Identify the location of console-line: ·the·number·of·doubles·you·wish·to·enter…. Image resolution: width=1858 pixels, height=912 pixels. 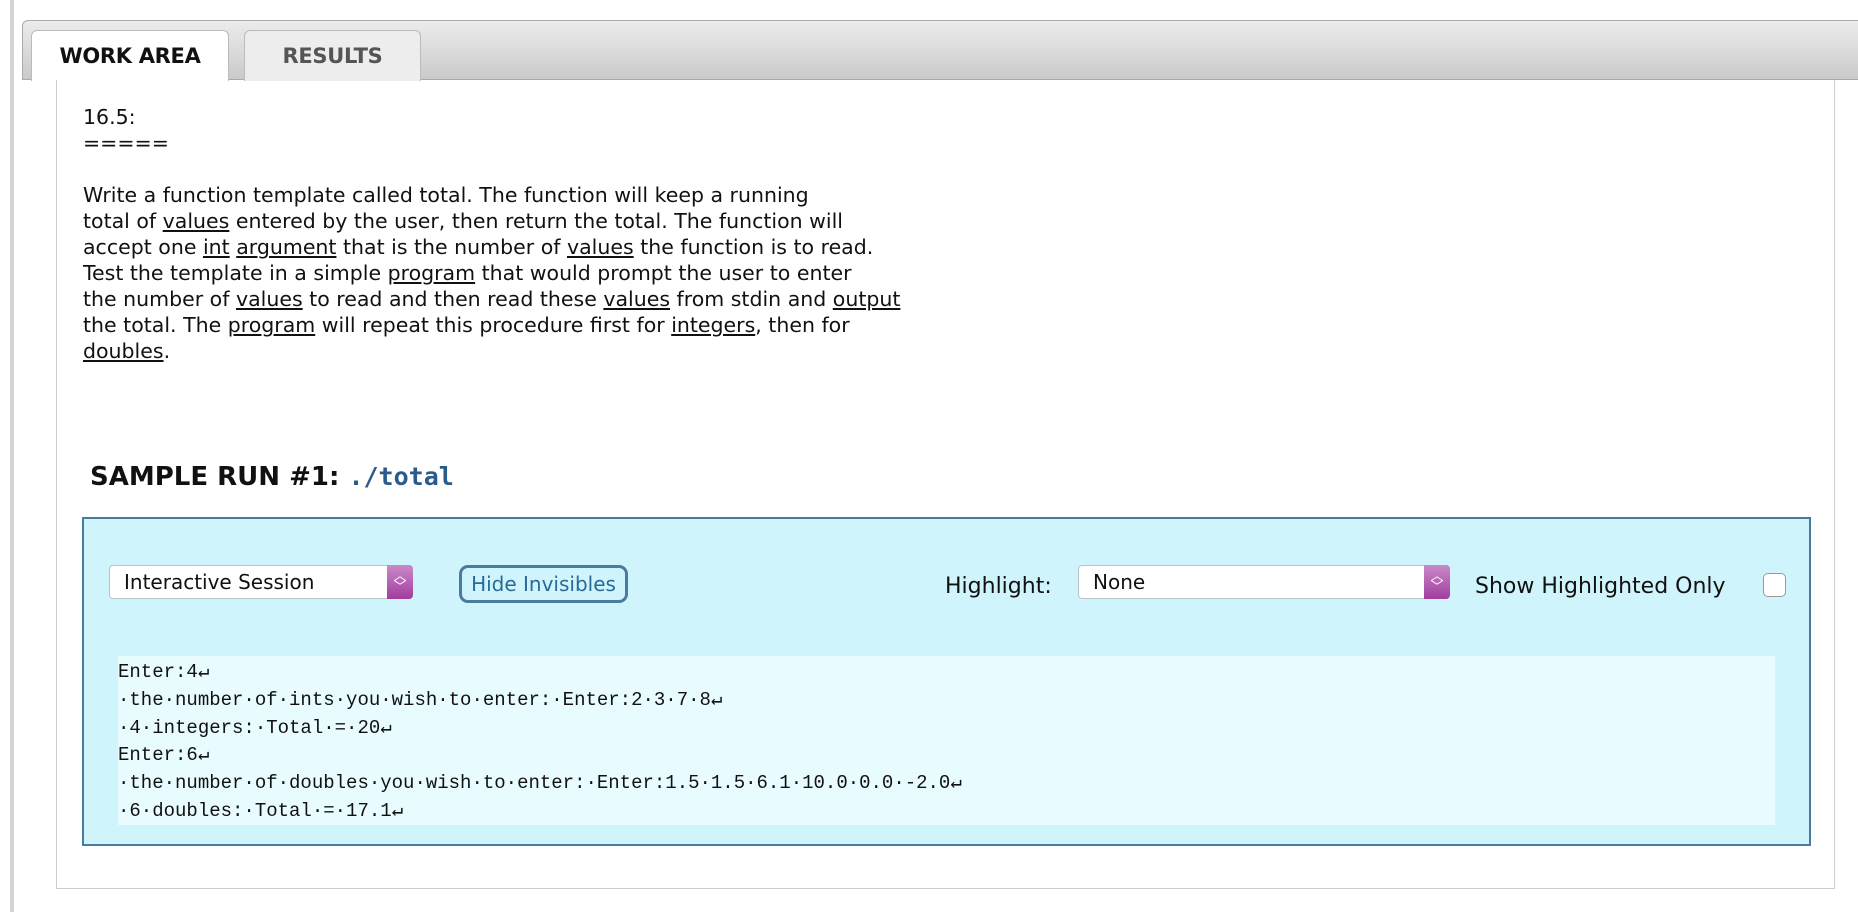
(540, 783).